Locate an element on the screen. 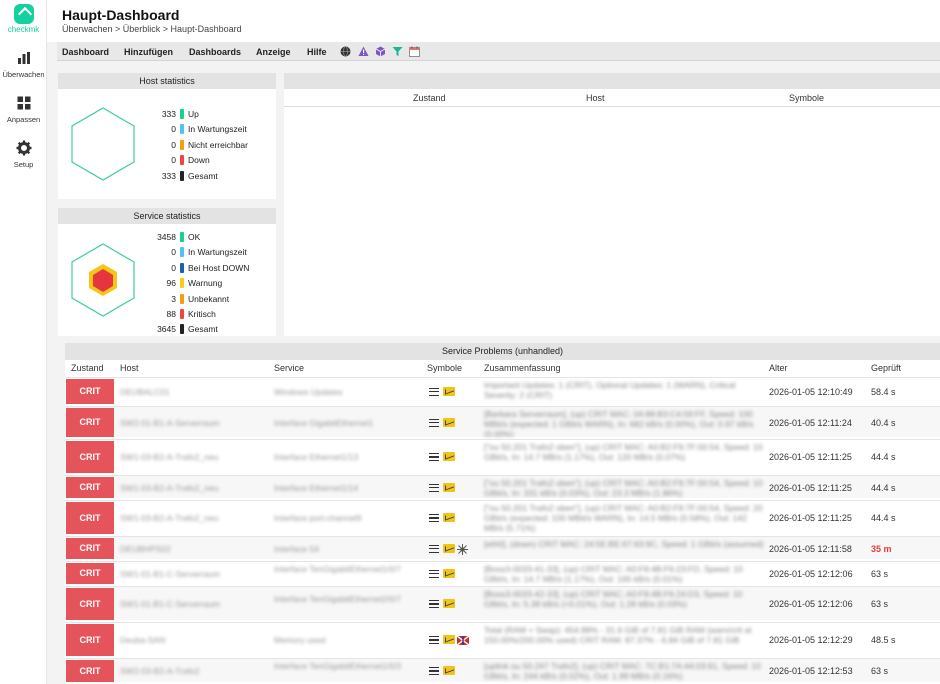 This screenshot has width=940, height=684. warning-triangle-icon is located at coordinates (363, 51).